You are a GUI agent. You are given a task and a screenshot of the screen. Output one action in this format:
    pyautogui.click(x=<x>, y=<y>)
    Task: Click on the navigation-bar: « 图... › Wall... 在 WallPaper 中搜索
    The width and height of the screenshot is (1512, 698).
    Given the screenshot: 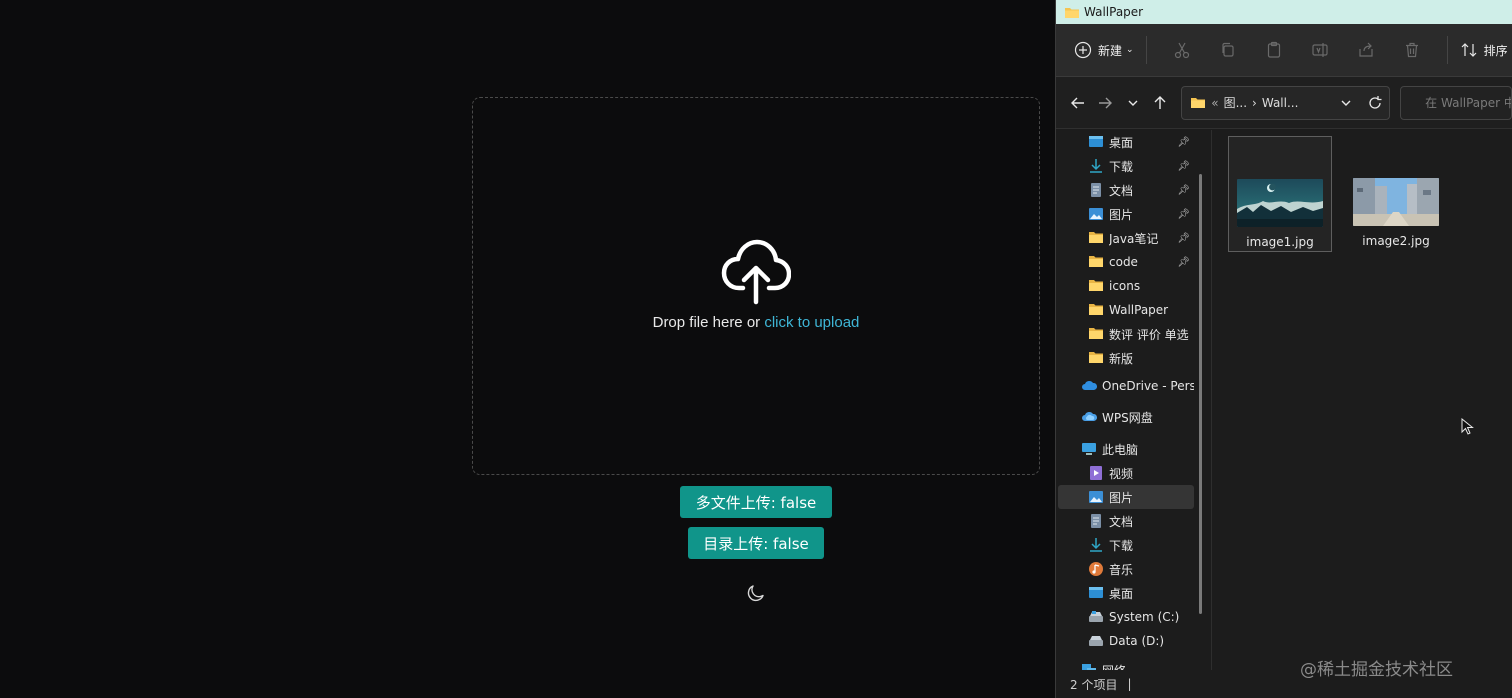 What is the action you would take?
    pyautogui.click(x=1284, y=103)
    